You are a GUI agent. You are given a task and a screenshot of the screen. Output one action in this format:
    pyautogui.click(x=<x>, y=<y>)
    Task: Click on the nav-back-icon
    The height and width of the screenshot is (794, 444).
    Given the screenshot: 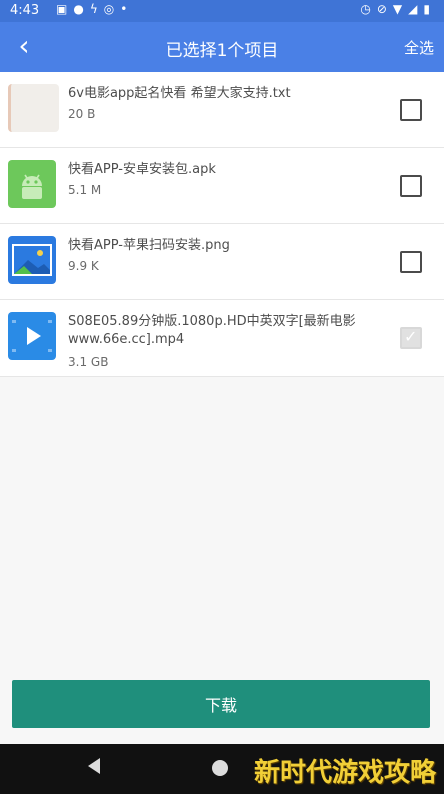 What is the action you would take?
    pyautogui.click(x=94, y=766)
    